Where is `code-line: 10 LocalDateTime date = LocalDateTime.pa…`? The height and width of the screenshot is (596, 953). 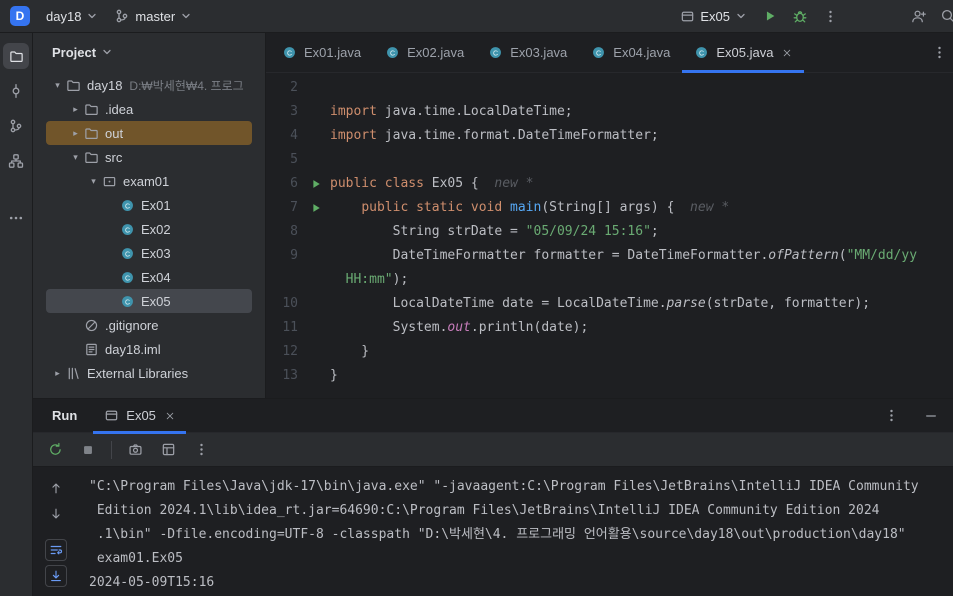
code-line: 10 LocalDateTime date = LocalDateTime.pa… is located at coordinates (609, 304).